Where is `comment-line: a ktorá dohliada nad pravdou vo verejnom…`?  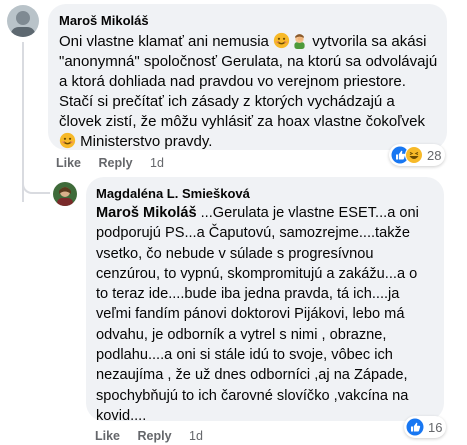
comment-line: a ktorá dohliada nad pravdou vo verejnom… is located at coordinates (232, 81).